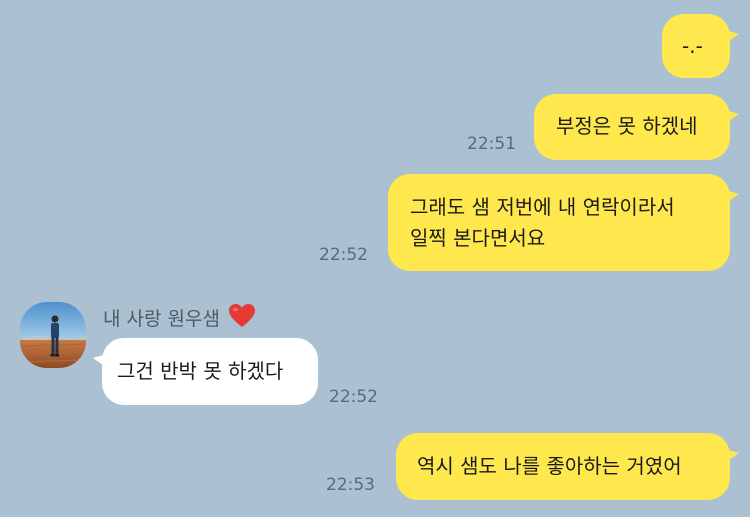  What do you see at coordinates (563, 222) in the screenshot?
I see `my-message-bubble: 그래도 샘 저번에 내 연락이라서 일찍 본다면서요` at bounding box center [563, 222].